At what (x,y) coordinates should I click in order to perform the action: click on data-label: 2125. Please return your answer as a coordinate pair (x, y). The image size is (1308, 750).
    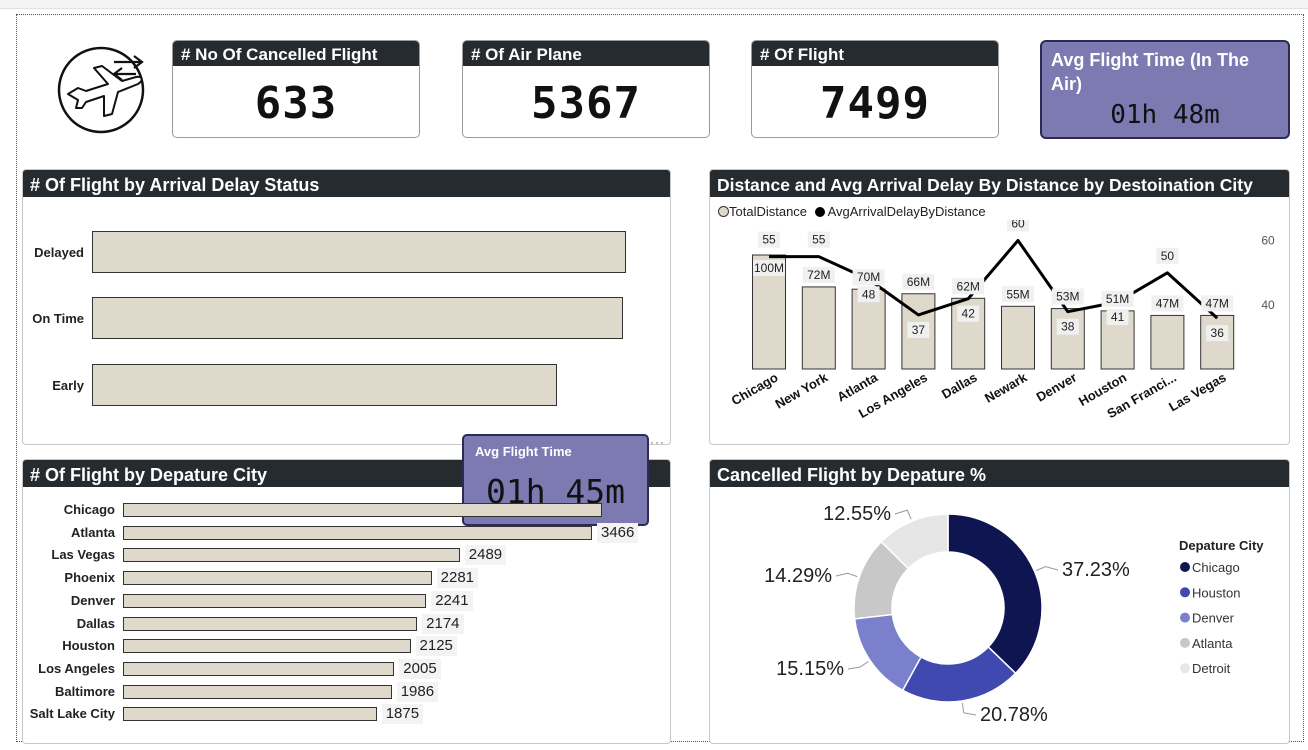
    Looking at the image, I should click on (436, 646).